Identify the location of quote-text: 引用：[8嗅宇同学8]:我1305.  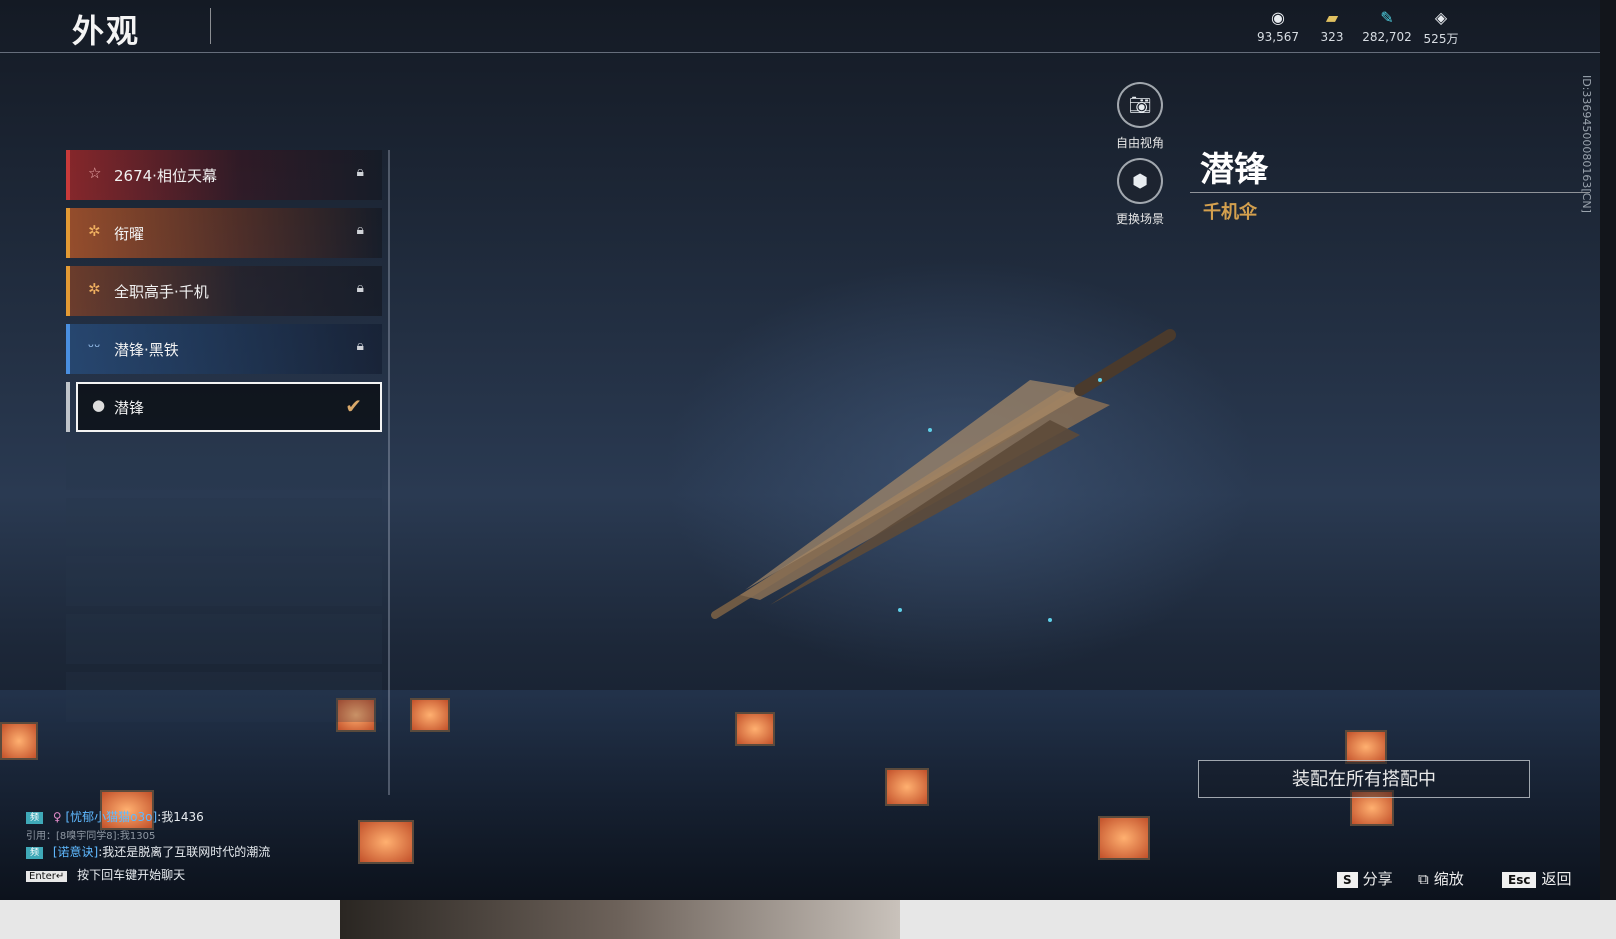
(91, 836).